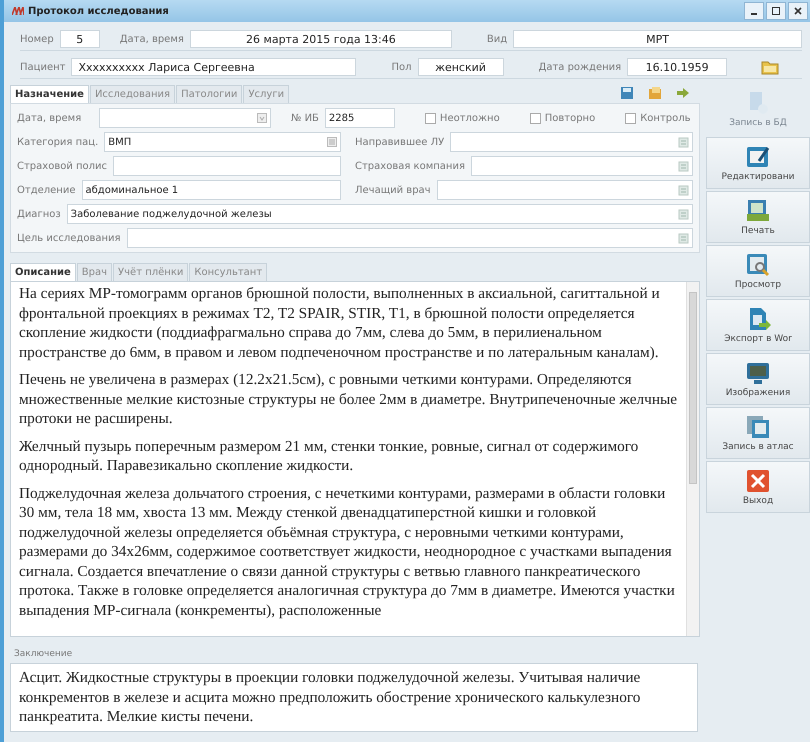 The height and width of the screenshot is (742, 810). I want to click on toolbar-button: Выход, so click(758, 487).